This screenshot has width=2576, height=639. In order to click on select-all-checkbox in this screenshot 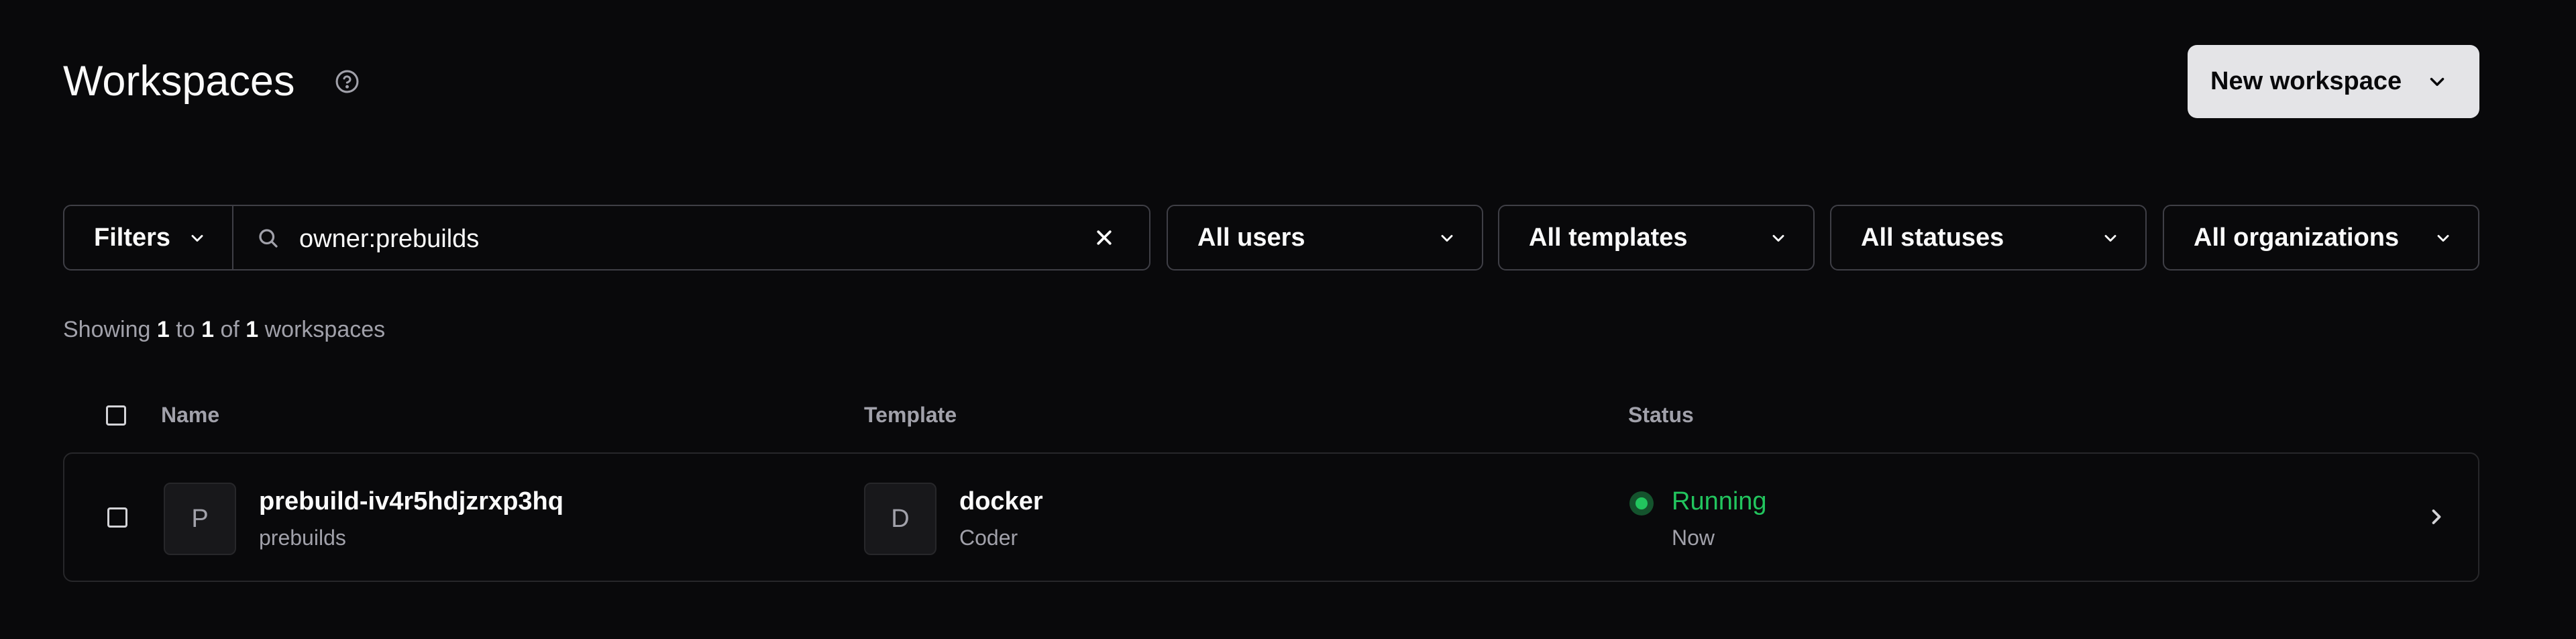, I will do `click(116, 415)`.